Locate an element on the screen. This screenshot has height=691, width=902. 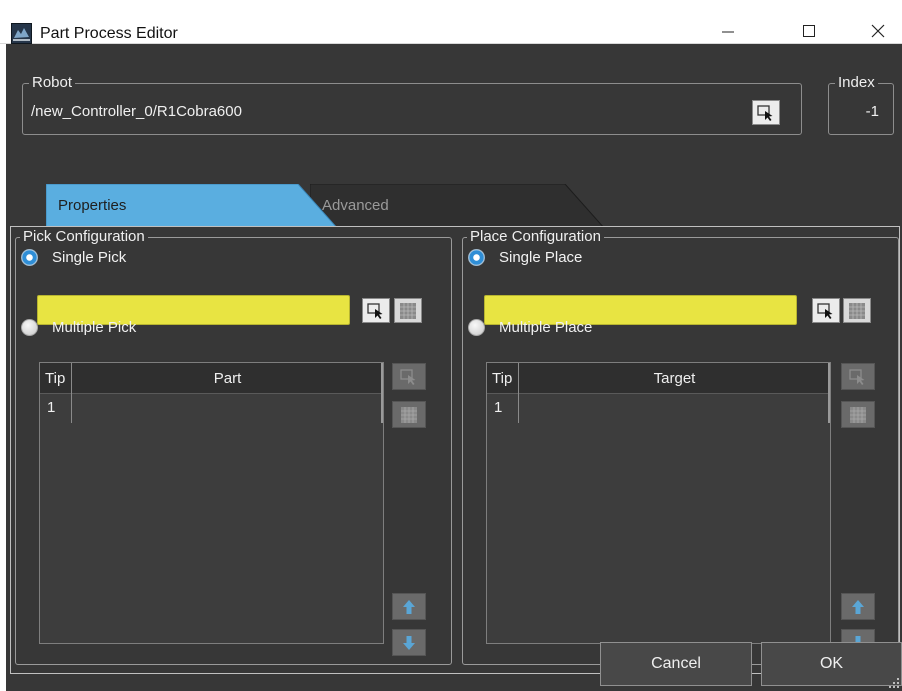
multiple-place-label: Multiple Place is located at coordinates (546, 327).